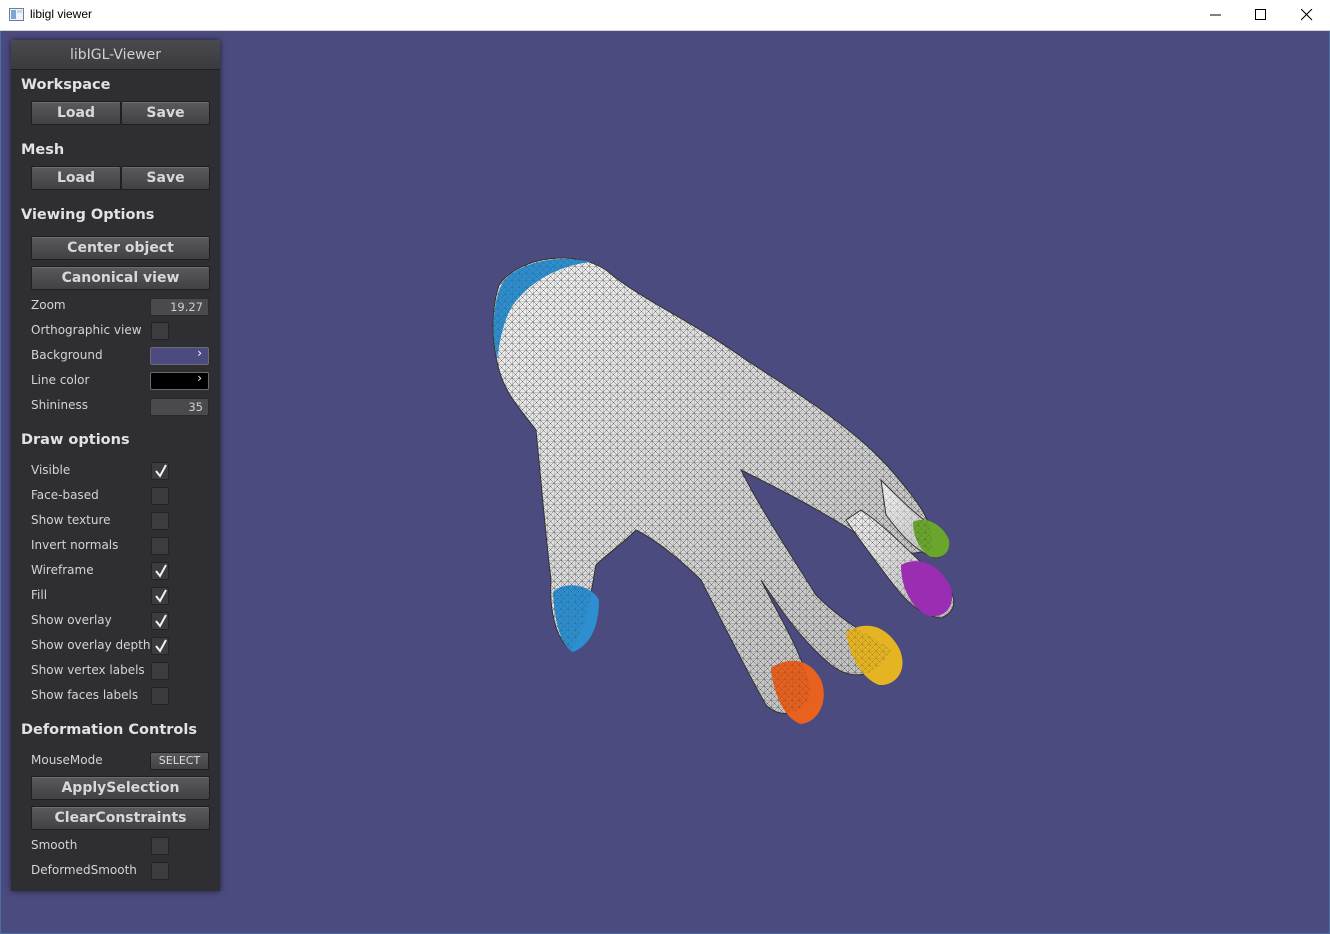  Describe the element at coordinates (160, 696) in the screenshot. I see `show-faces-labels-checkbox` at that location.